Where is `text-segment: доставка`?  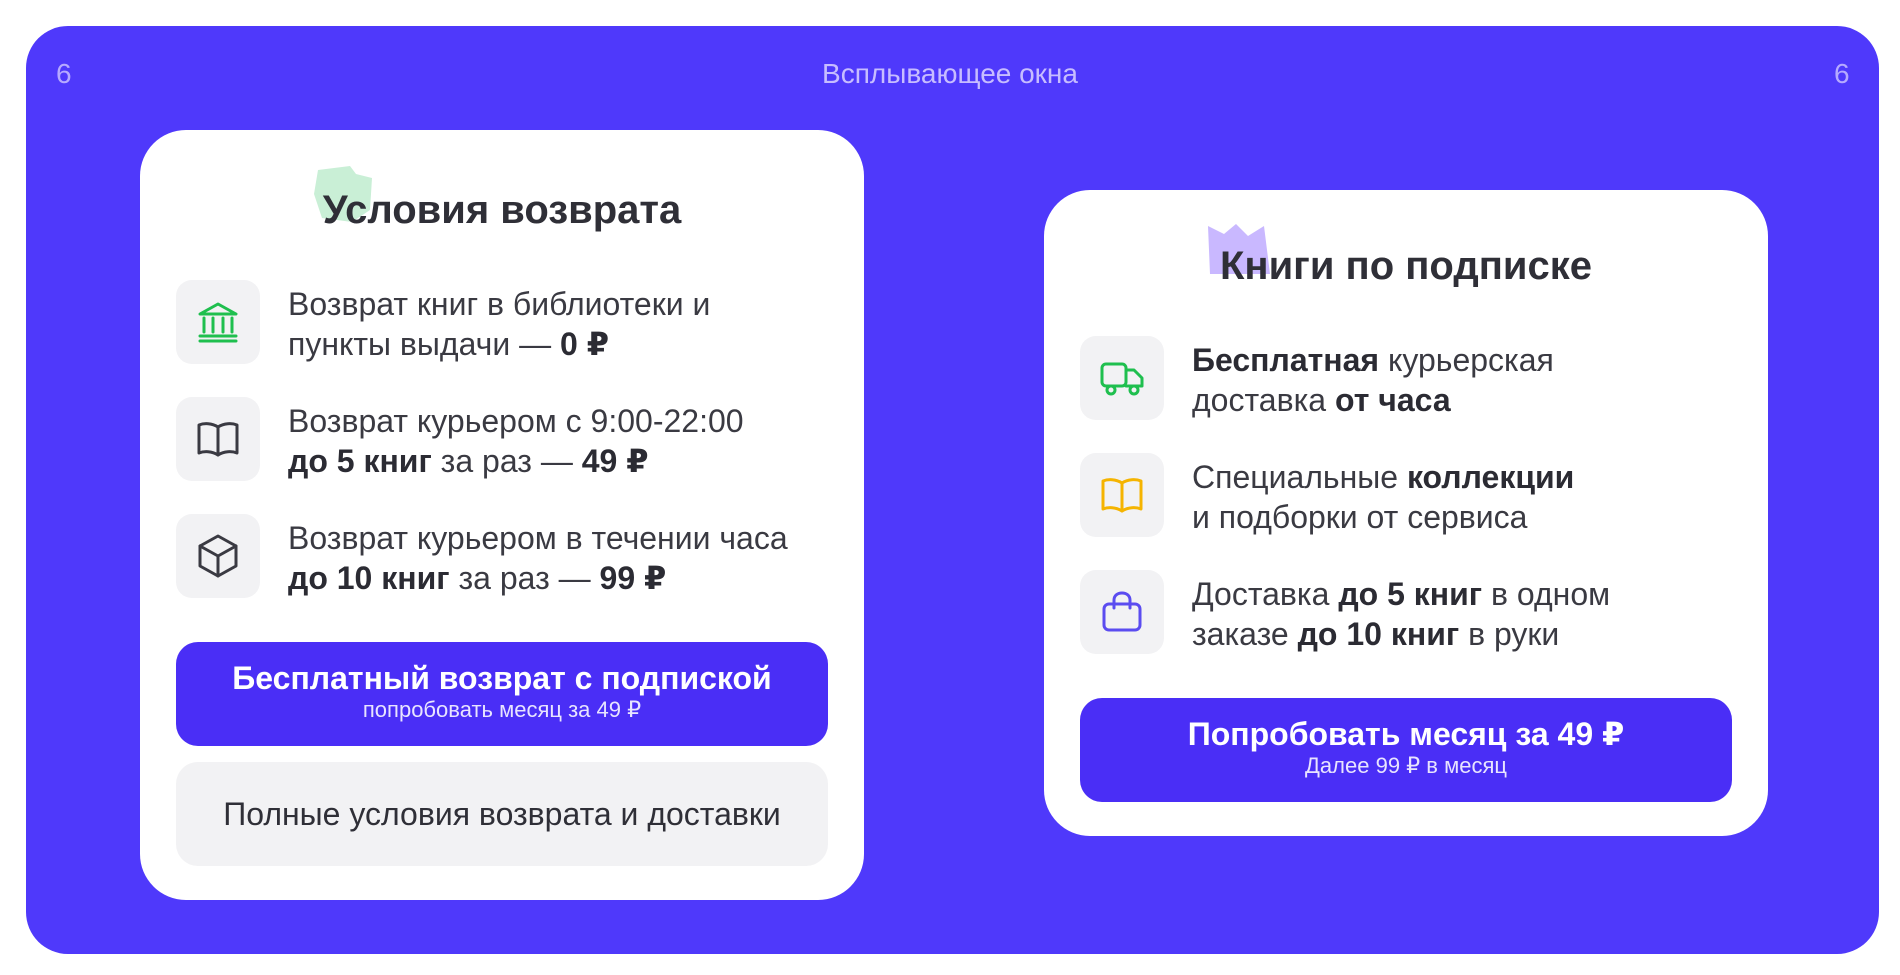 text-segment: доставка is located at coordinates (1263, 400).